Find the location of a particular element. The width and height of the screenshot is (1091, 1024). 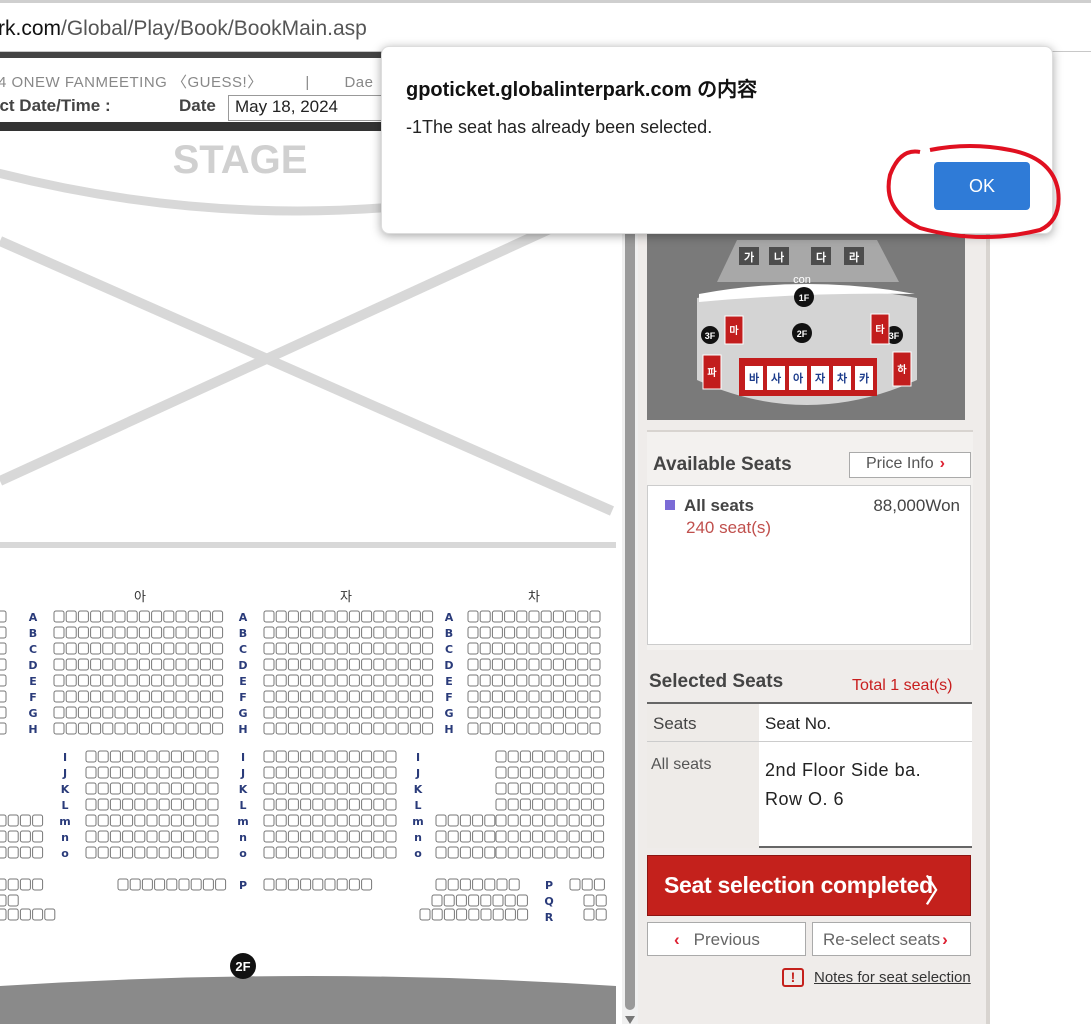

notes-for-seat-selection-link: Notes for seat selection is located at coordinates (892, 977).